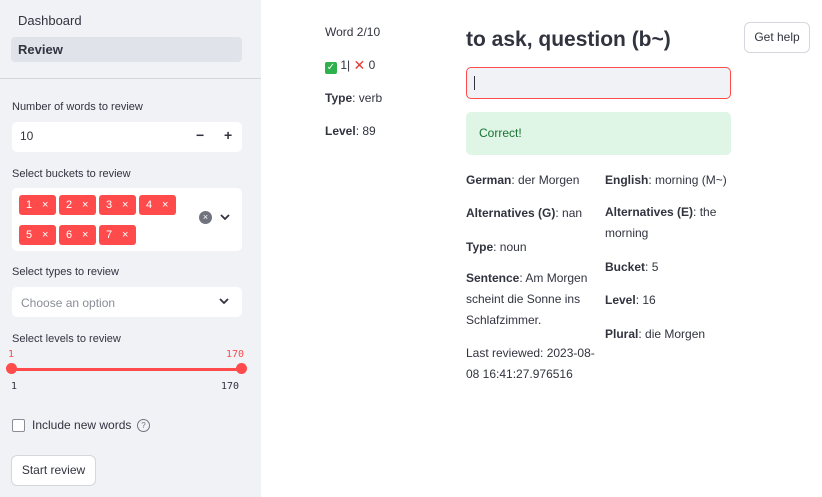 The image size is (822, 497). What do you see at coordinates (480, 247) in the screenshot?
I see `detail-label: Type` at bounding box center [480, 247].